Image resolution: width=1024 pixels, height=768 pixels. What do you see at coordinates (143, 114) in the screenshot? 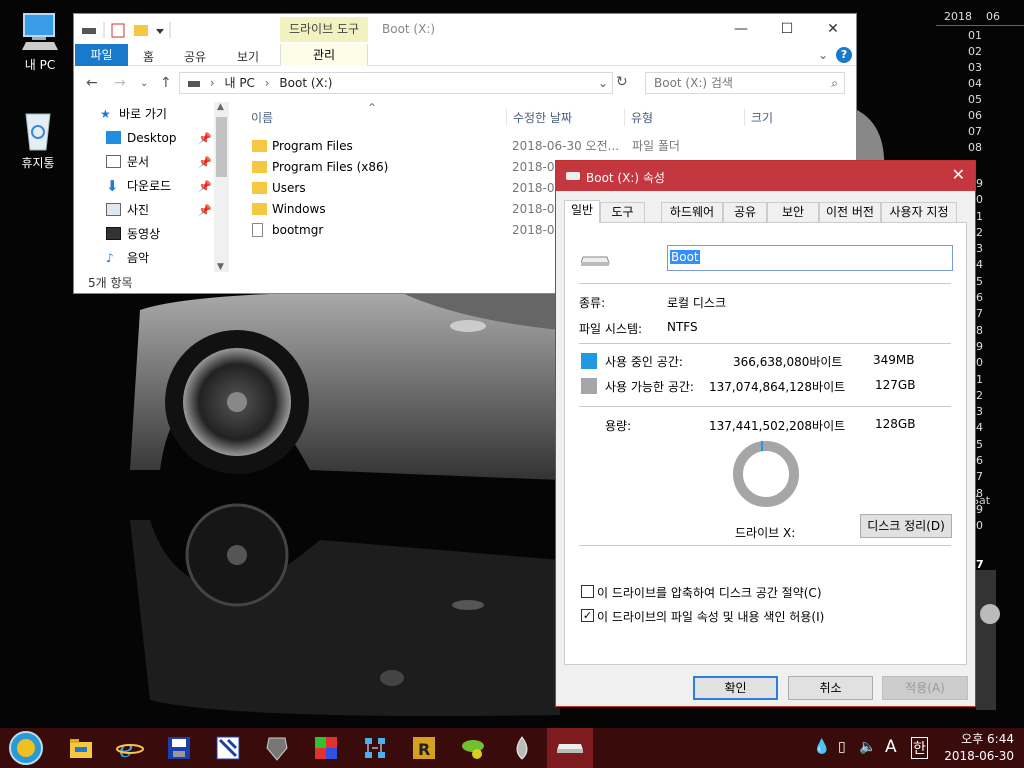
I see `sidebar-item-label: 바로 가기` at bounding box center [143, 114].